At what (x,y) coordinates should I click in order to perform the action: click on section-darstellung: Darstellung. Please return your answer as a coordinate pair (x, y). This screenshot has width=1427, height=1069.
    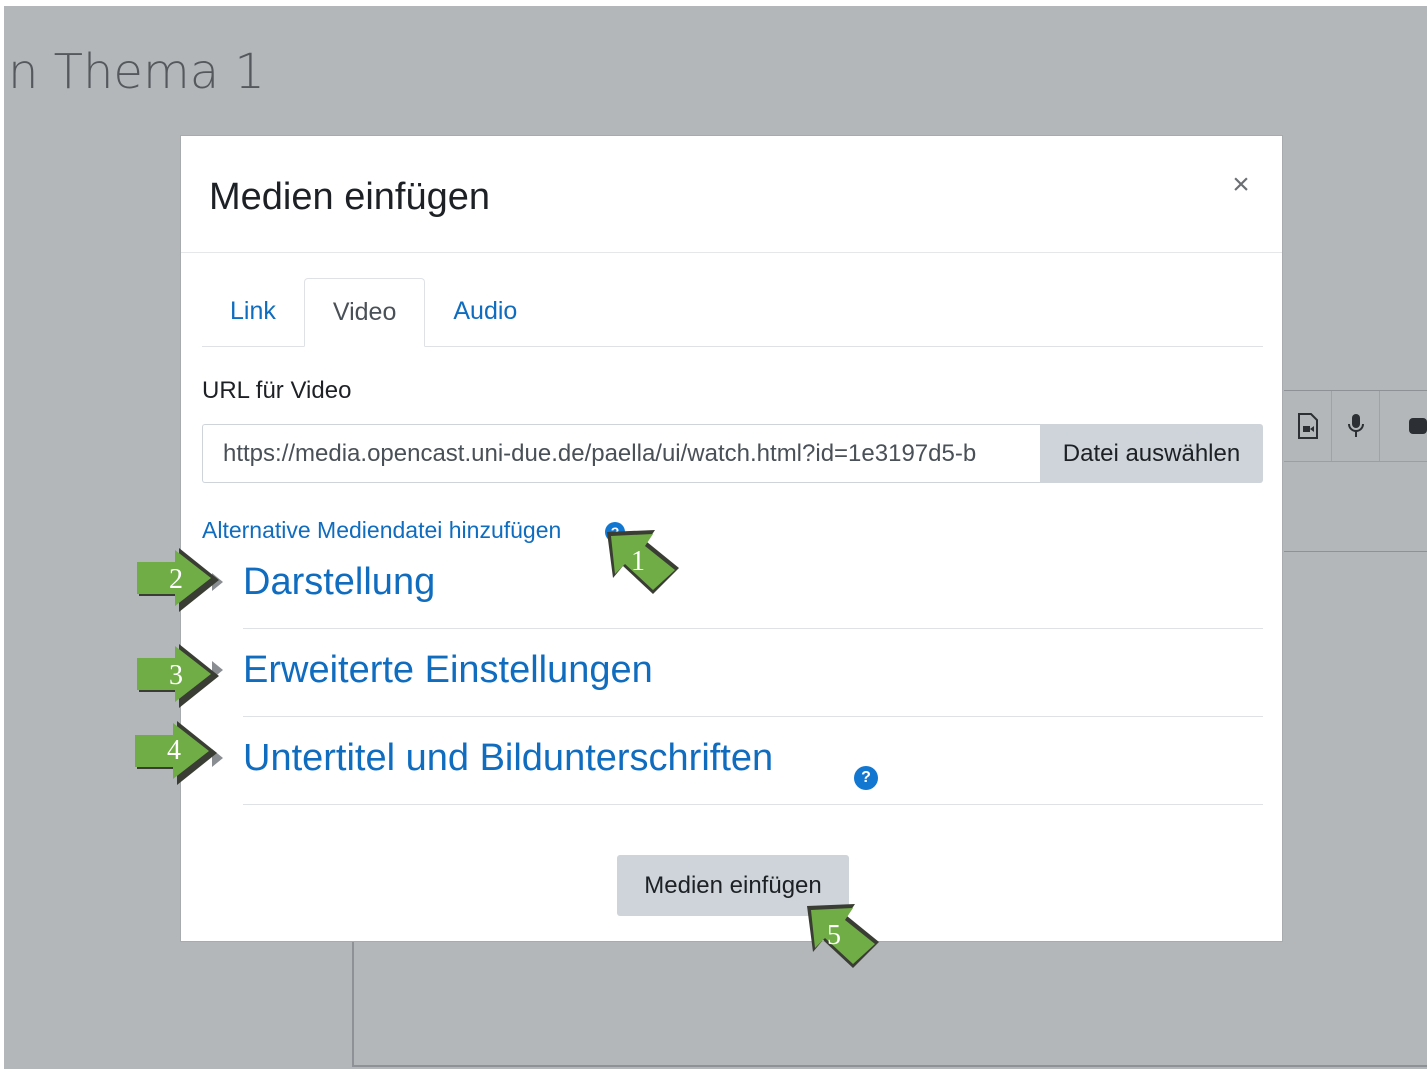
    Looking at the image, I should click on (732, 585).